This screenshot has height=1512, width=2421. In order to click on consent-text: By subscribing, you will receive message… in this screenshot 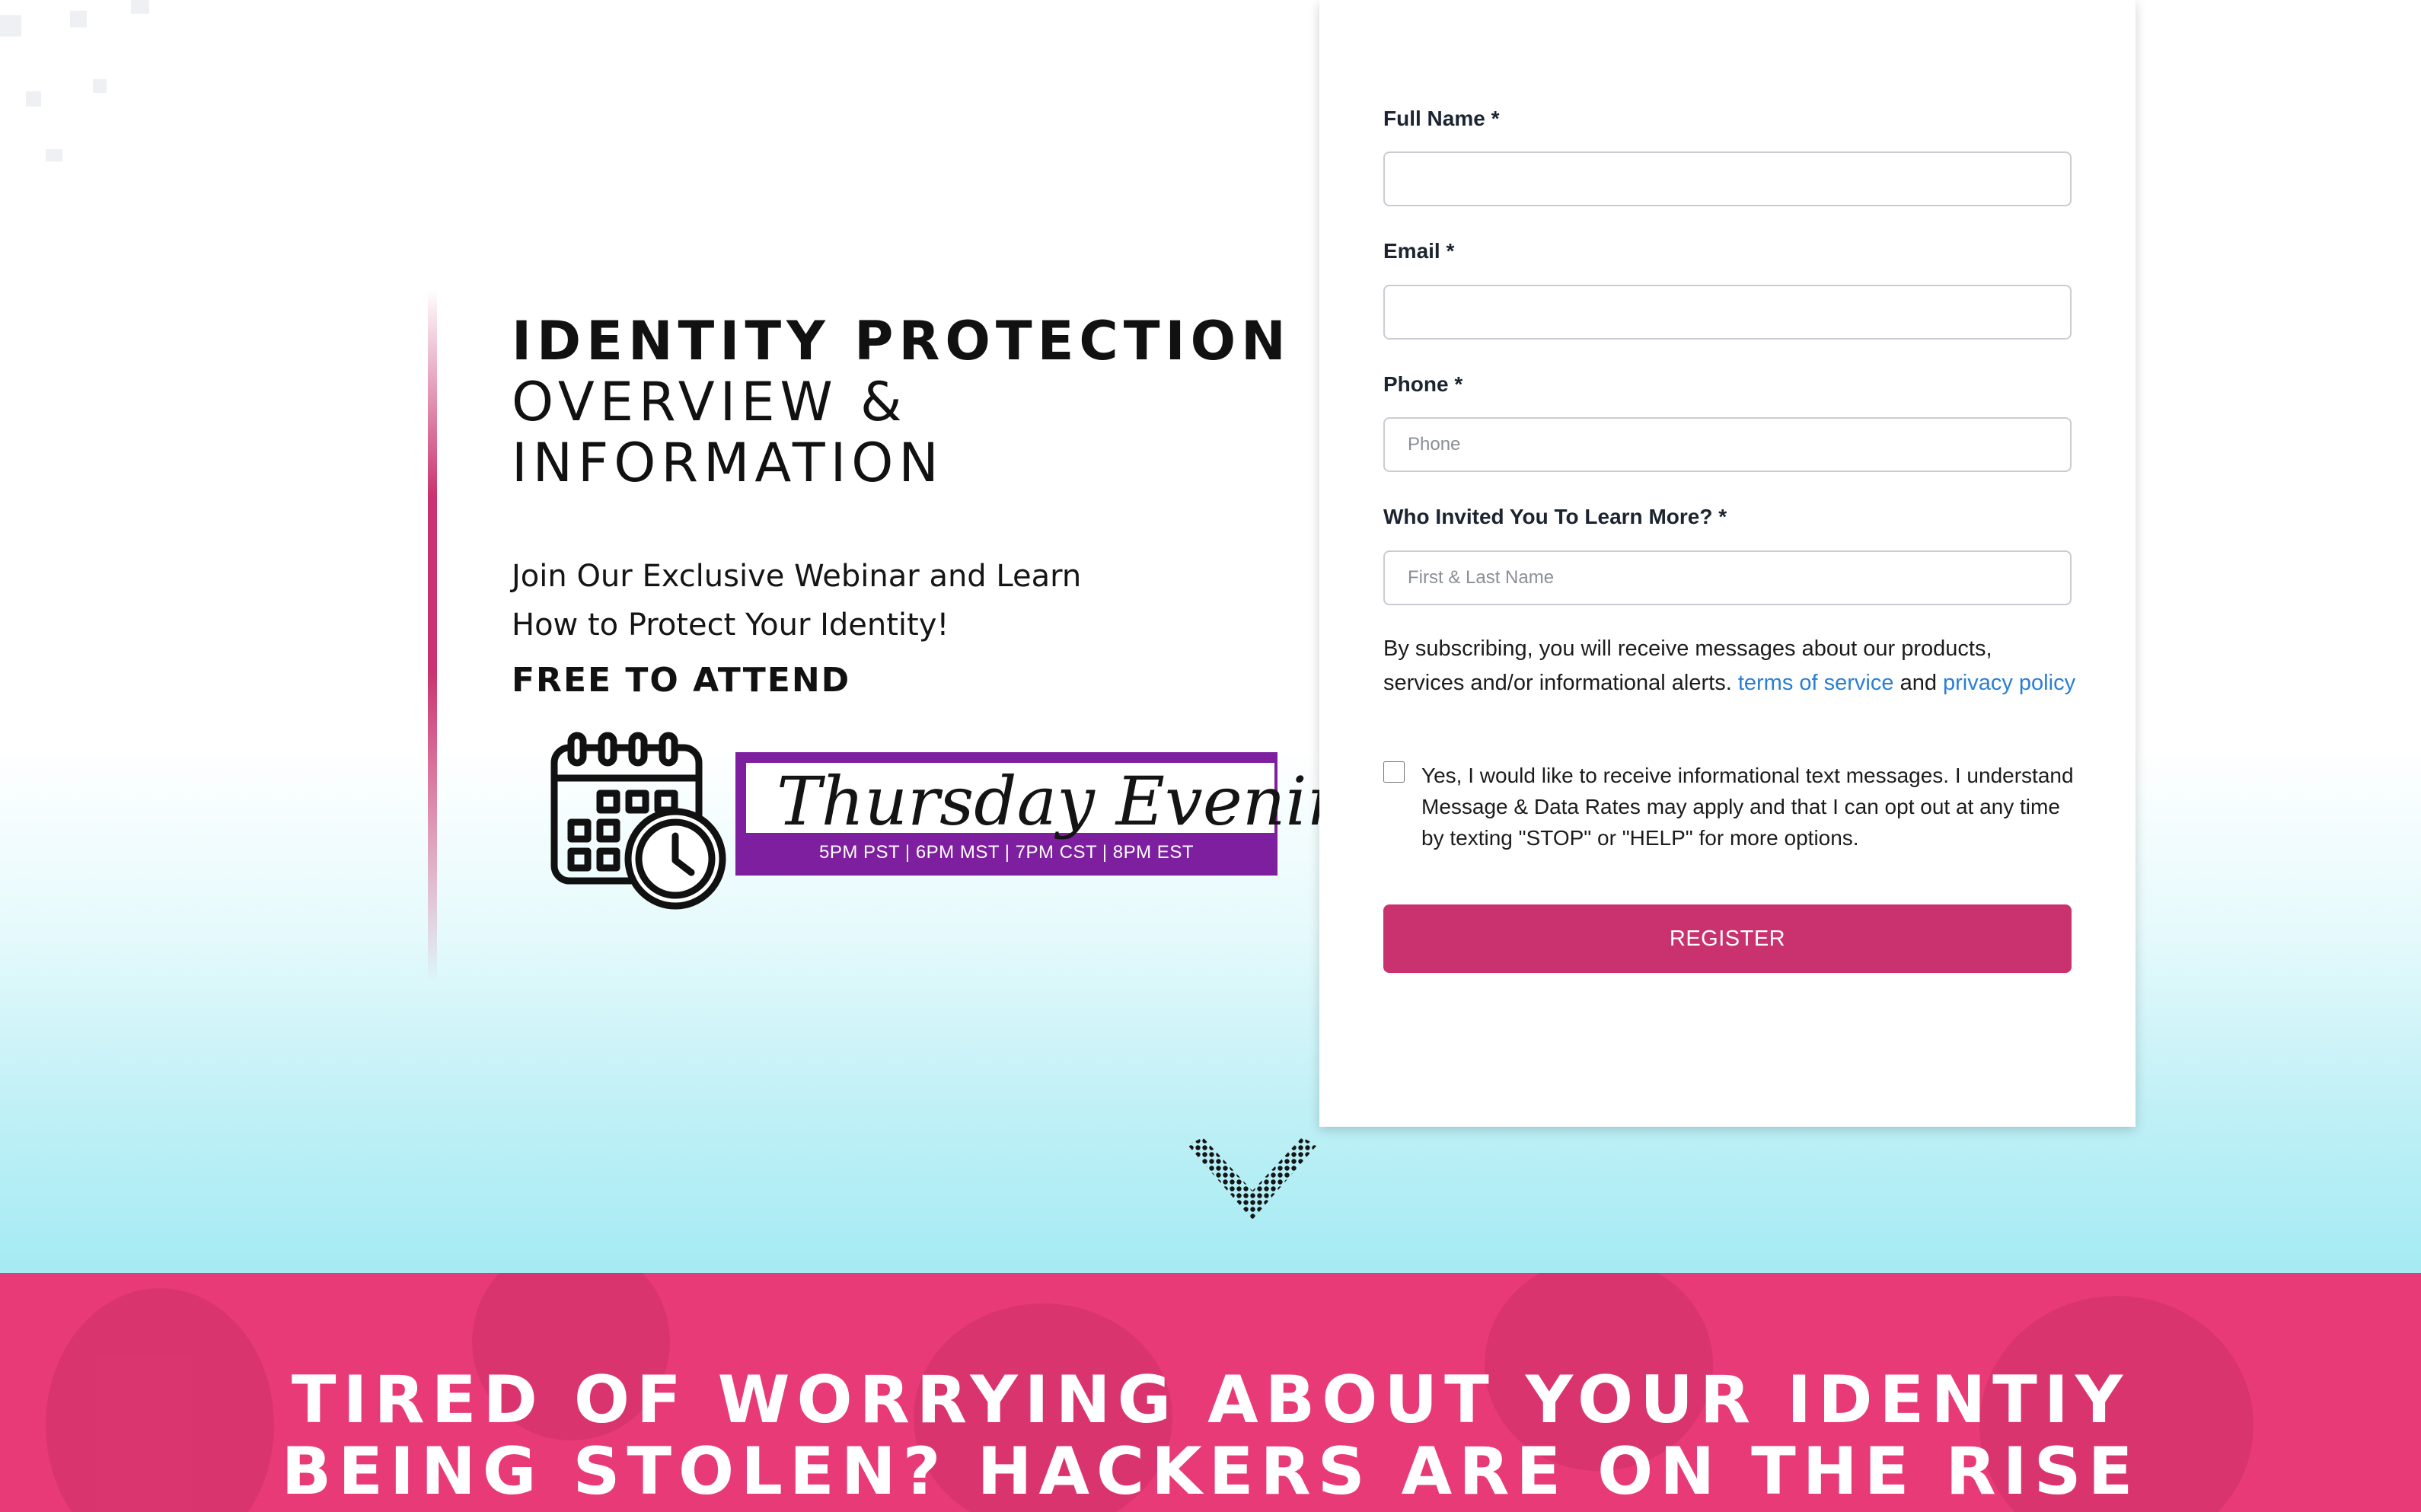, I will do `click(1729, 666)`.